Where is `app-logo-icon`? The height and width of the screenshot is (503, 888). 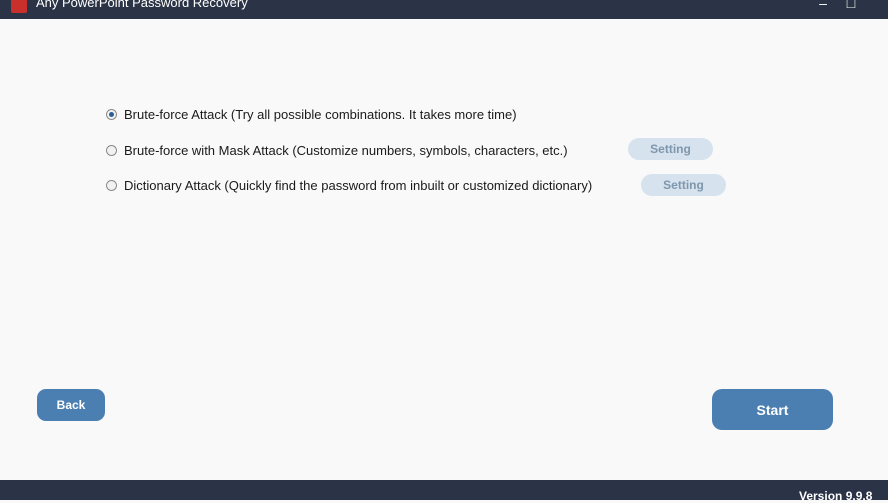 app-logo-icon is located at coordinates (19, 6).